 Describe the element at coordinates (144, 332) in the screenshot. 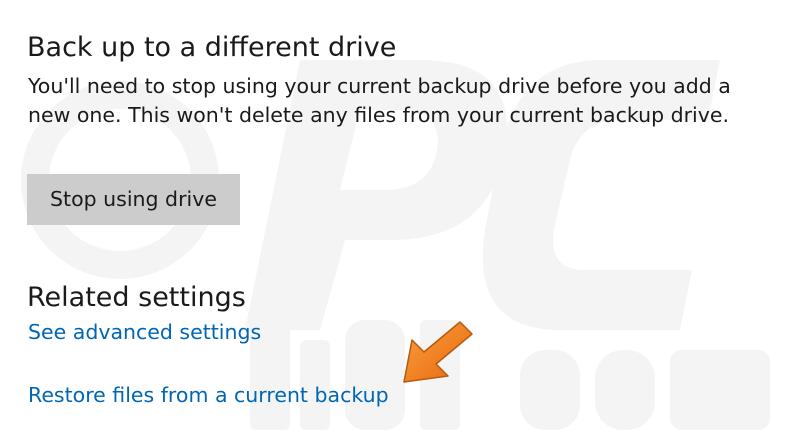

I see `see-advanced-settings-link: See advanced settings` at that location.